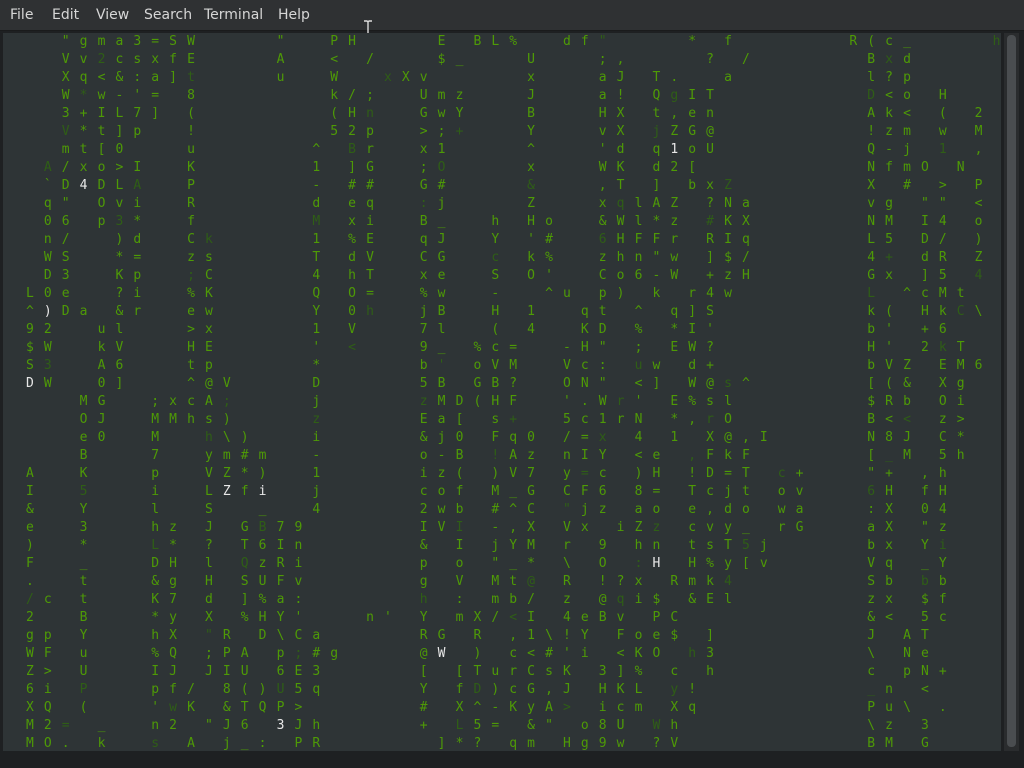 The image size is (1024, 768). Describe the element at coordinates (549, 635) in the screenshot. I see `terminal-glyph: \` at that location.